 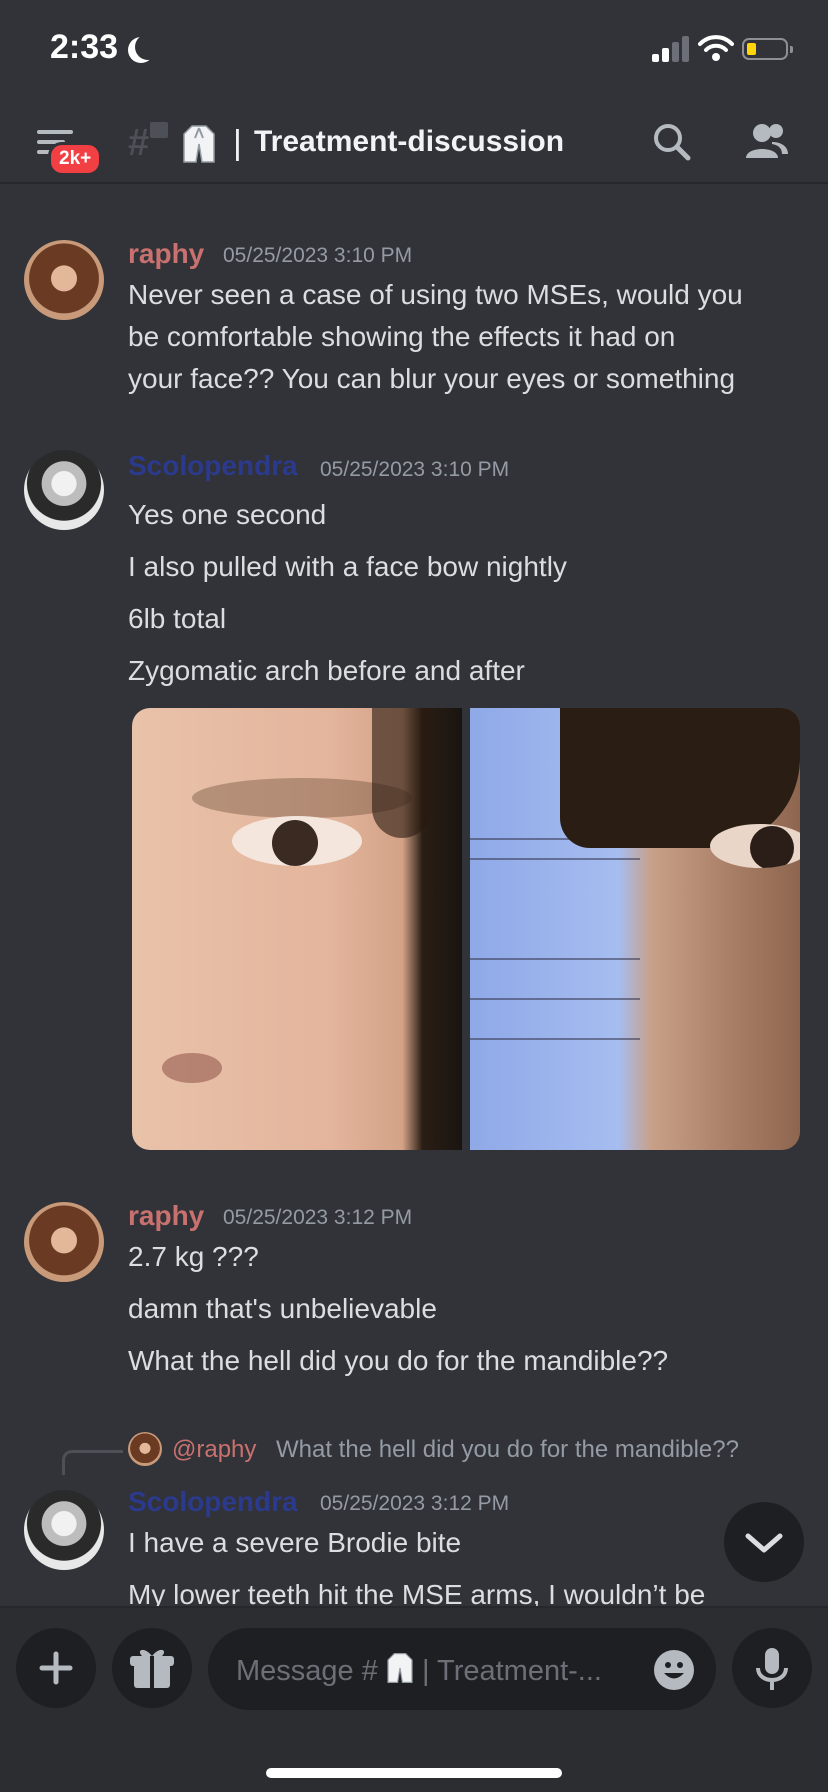 I want to click on voice-message-button, so click(x=772, y=1668).